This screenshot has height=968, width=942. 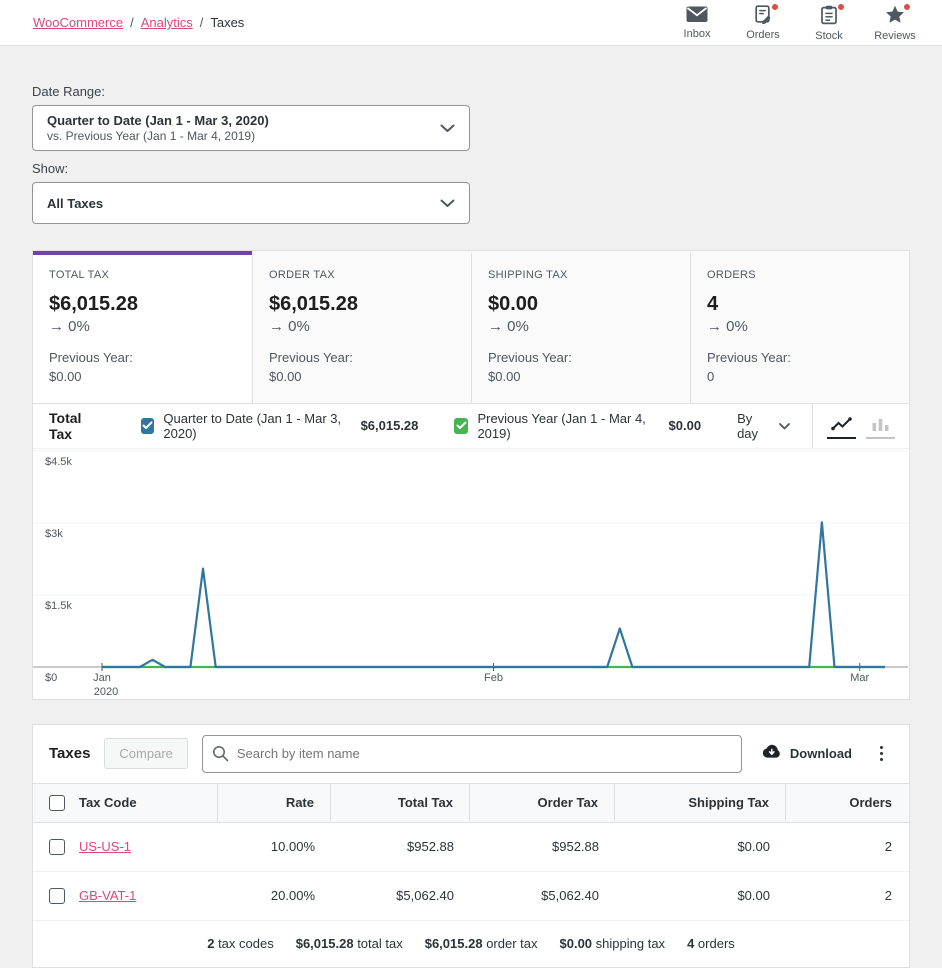 What do you see at coordinates (711, 943) in the screenshot?
I see `summary-orders: 4 orders` at bounding box center [711, 943].